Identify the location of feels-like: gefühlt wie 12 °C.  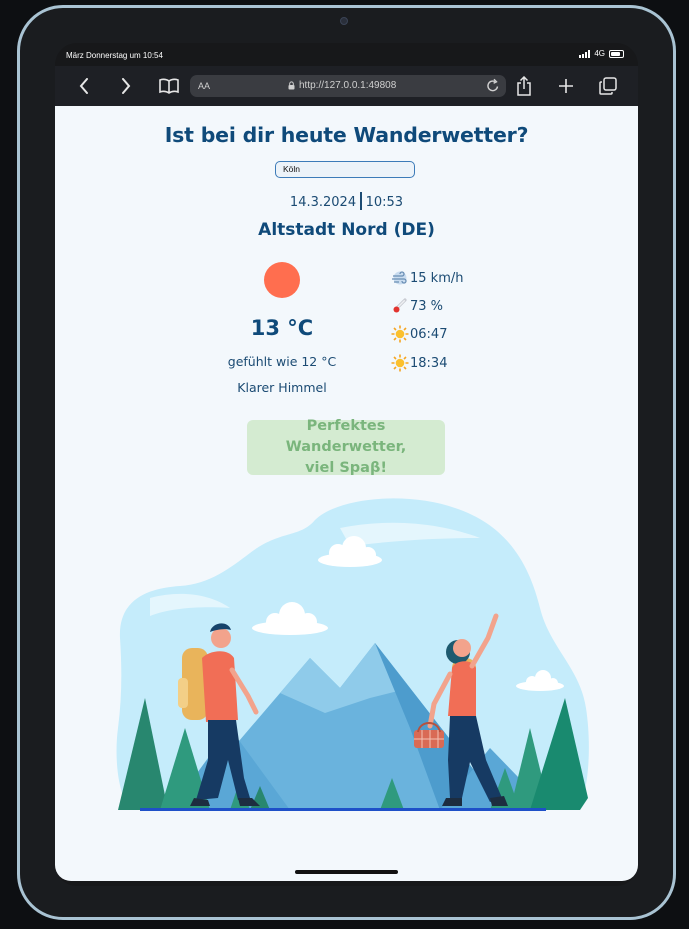
(282, 361).